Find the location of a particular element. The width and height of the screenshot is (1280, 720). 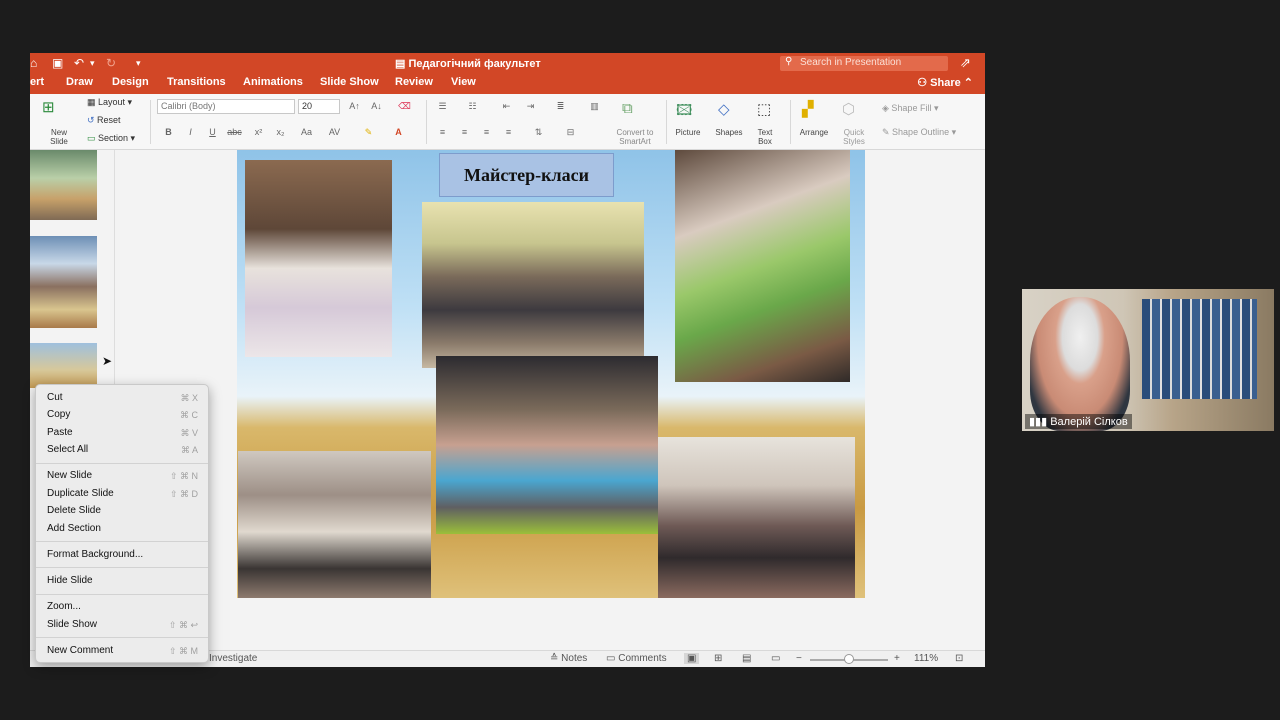

shapes-icon: ◇ is located at coordinates (724, 109).